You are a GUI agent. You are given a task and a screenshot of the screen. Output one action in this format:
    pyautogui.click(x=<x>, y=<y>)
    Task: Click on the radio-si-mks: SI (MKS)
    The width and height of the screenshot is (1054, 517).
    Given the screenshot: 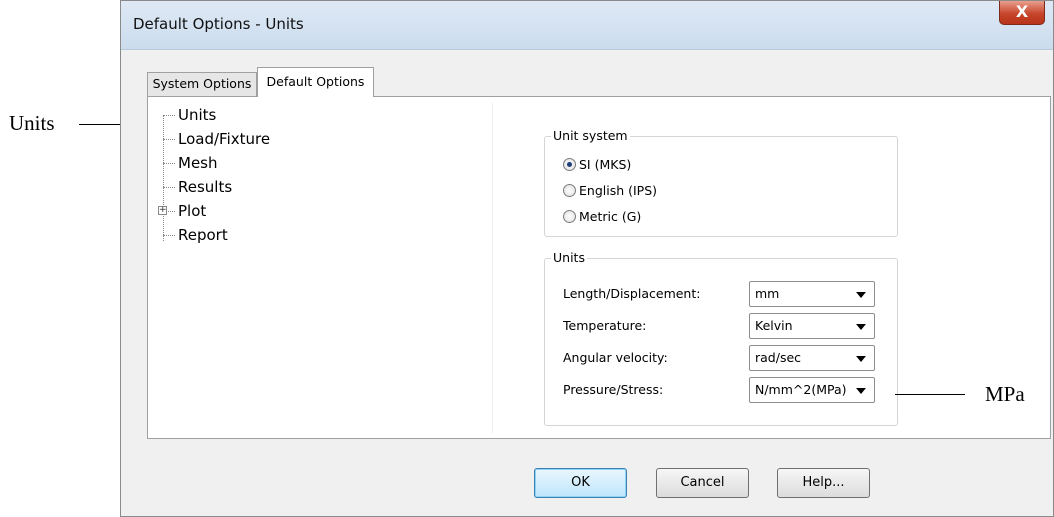 What is the action you would take?
    pyautogui.click(x=597, y=165)
    